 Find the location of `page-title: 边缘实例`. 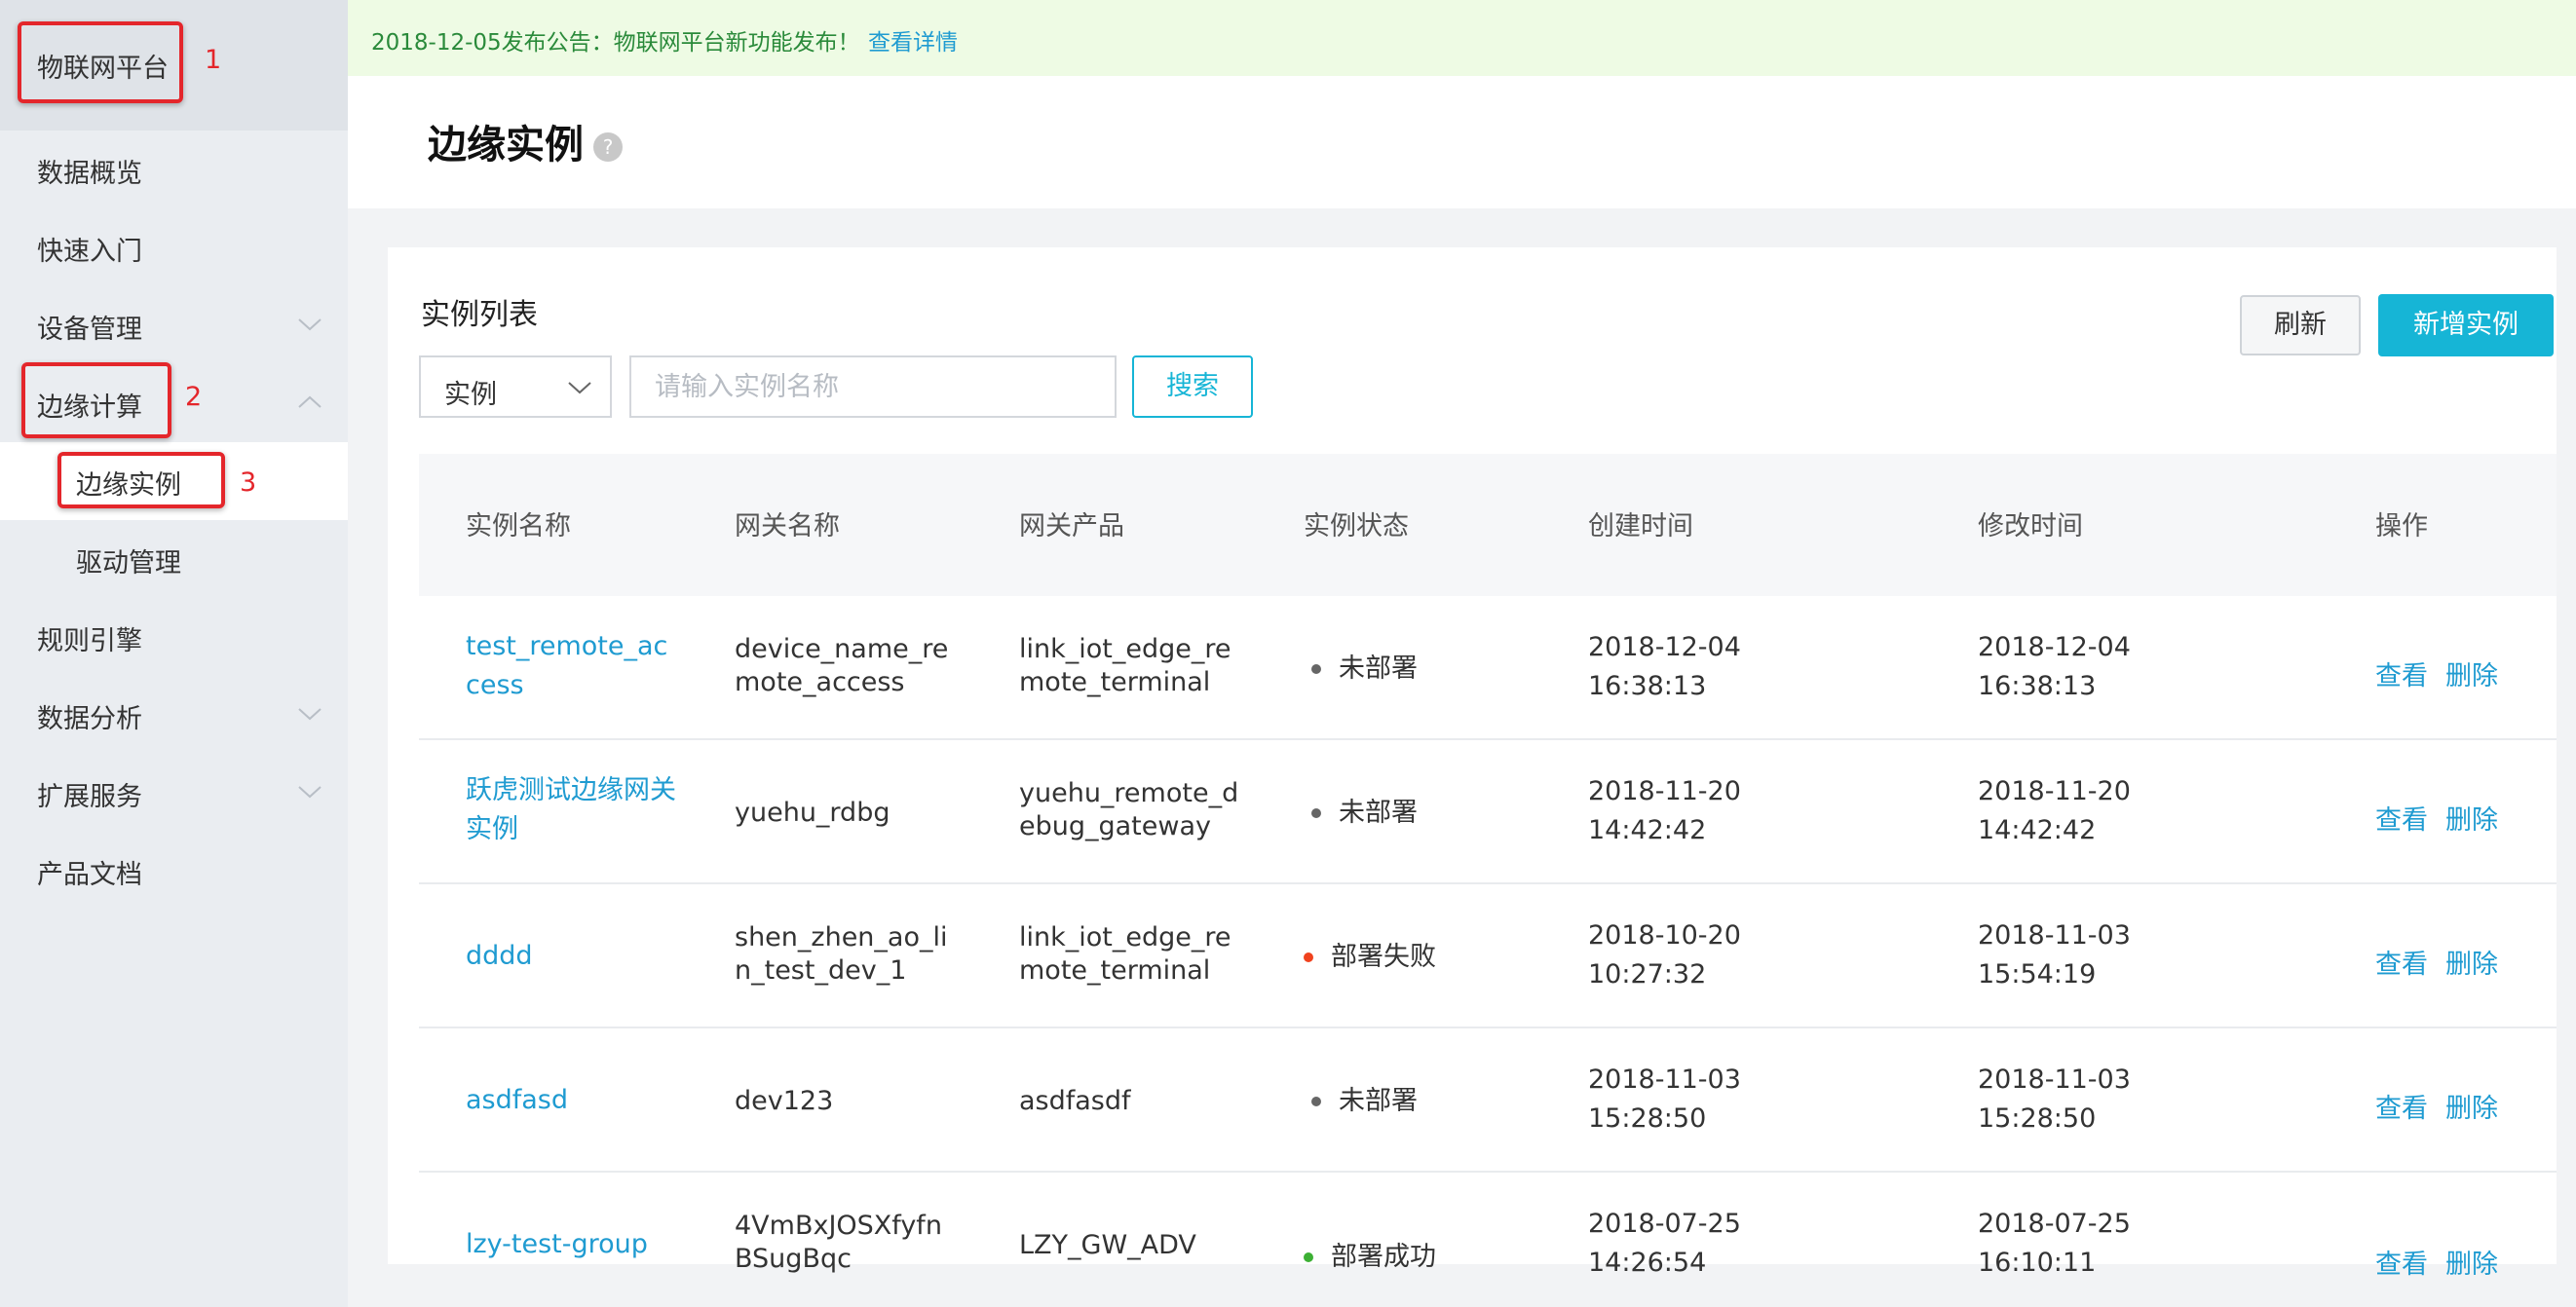

page-title: 边缘实例 is located at coordinates (506, 145).